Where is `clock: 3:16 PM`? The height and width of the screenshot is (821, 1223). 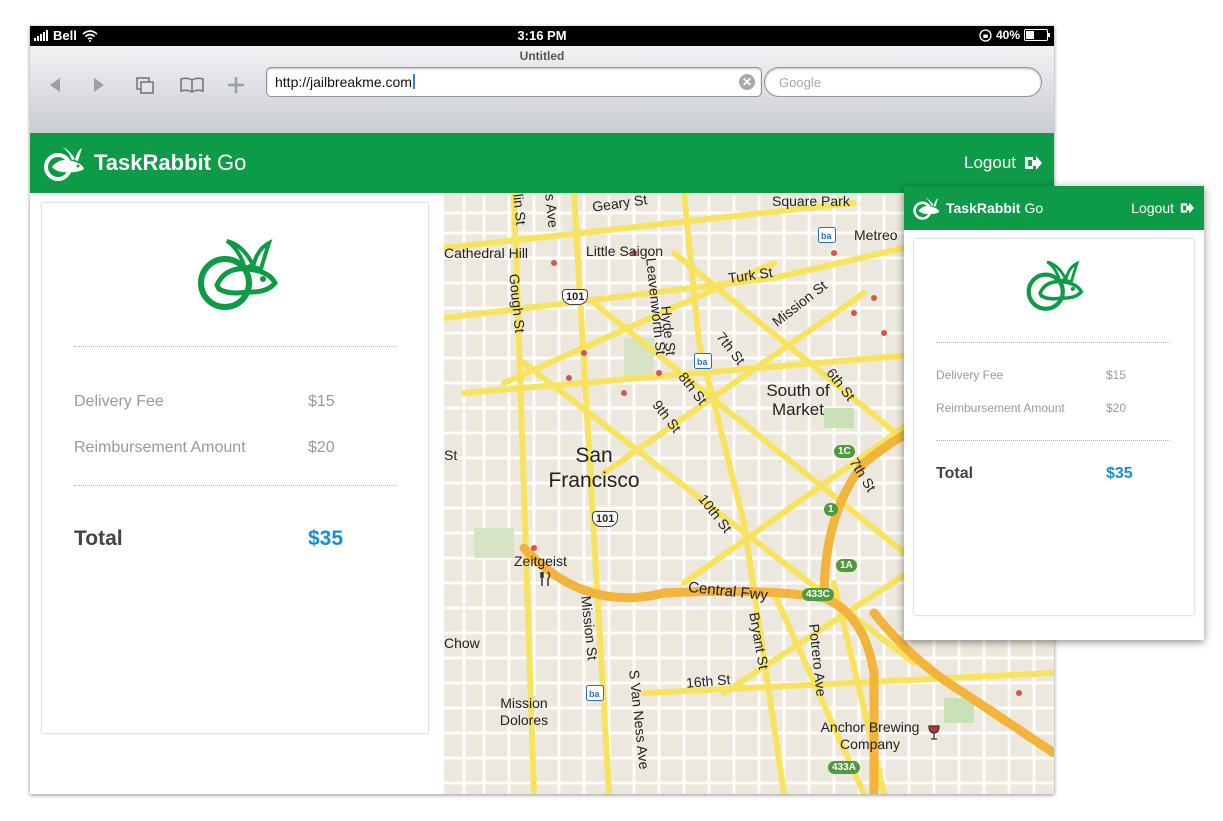
clock: 3:16 PM is located at coordinates (542, 35).